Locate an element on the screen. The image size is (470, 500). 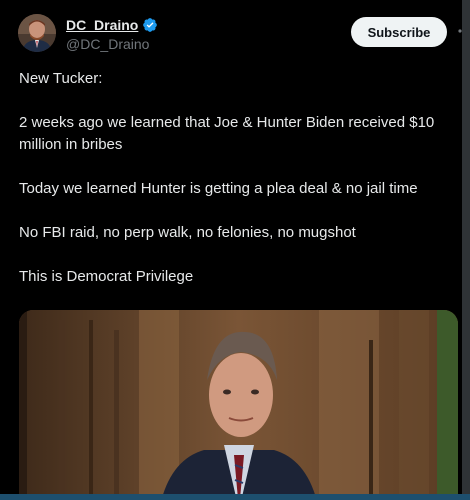
avatar is located at coordinates (37, 33).